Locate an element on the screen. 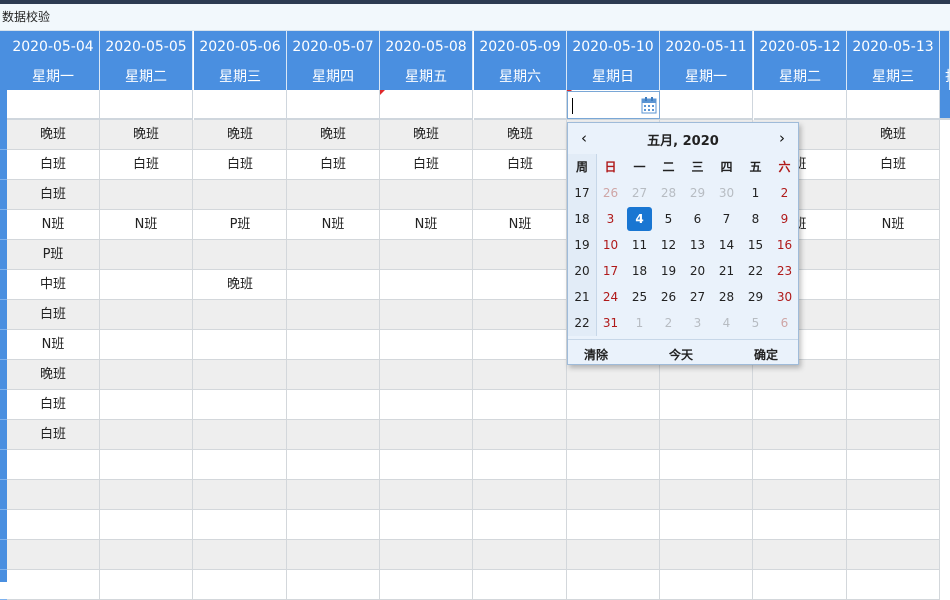 The image size is (950, 600). calendar-day: 5 is located at coordinates (755, 323).